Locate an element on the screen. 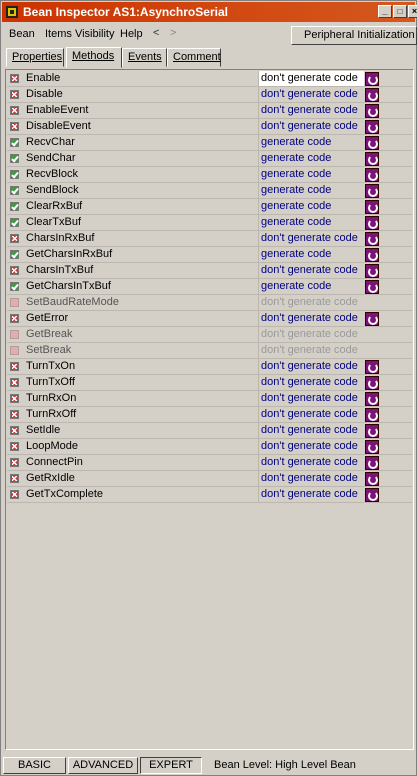 This screenshot has height=776, width=417. method-row: GetError don't generate code is located at coordinates (209, 319).